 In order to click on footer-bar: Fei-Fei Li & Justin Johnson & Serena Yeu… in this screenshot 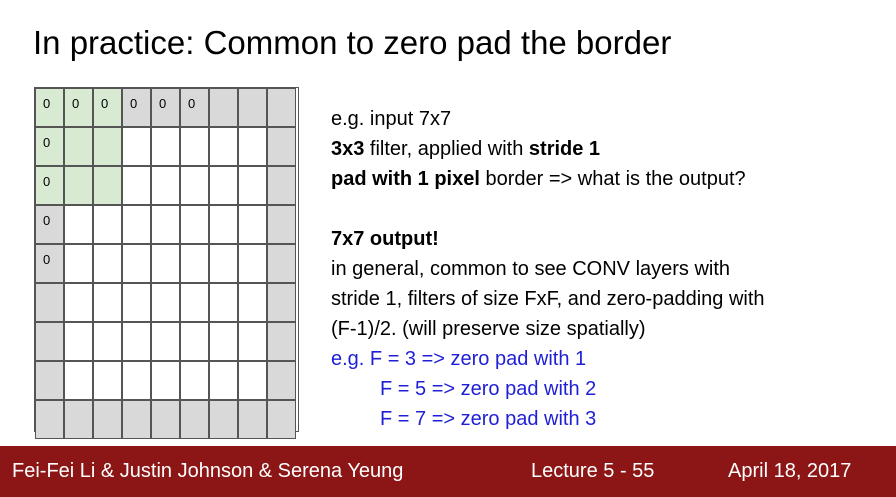, I will do `click(448, 471)`.